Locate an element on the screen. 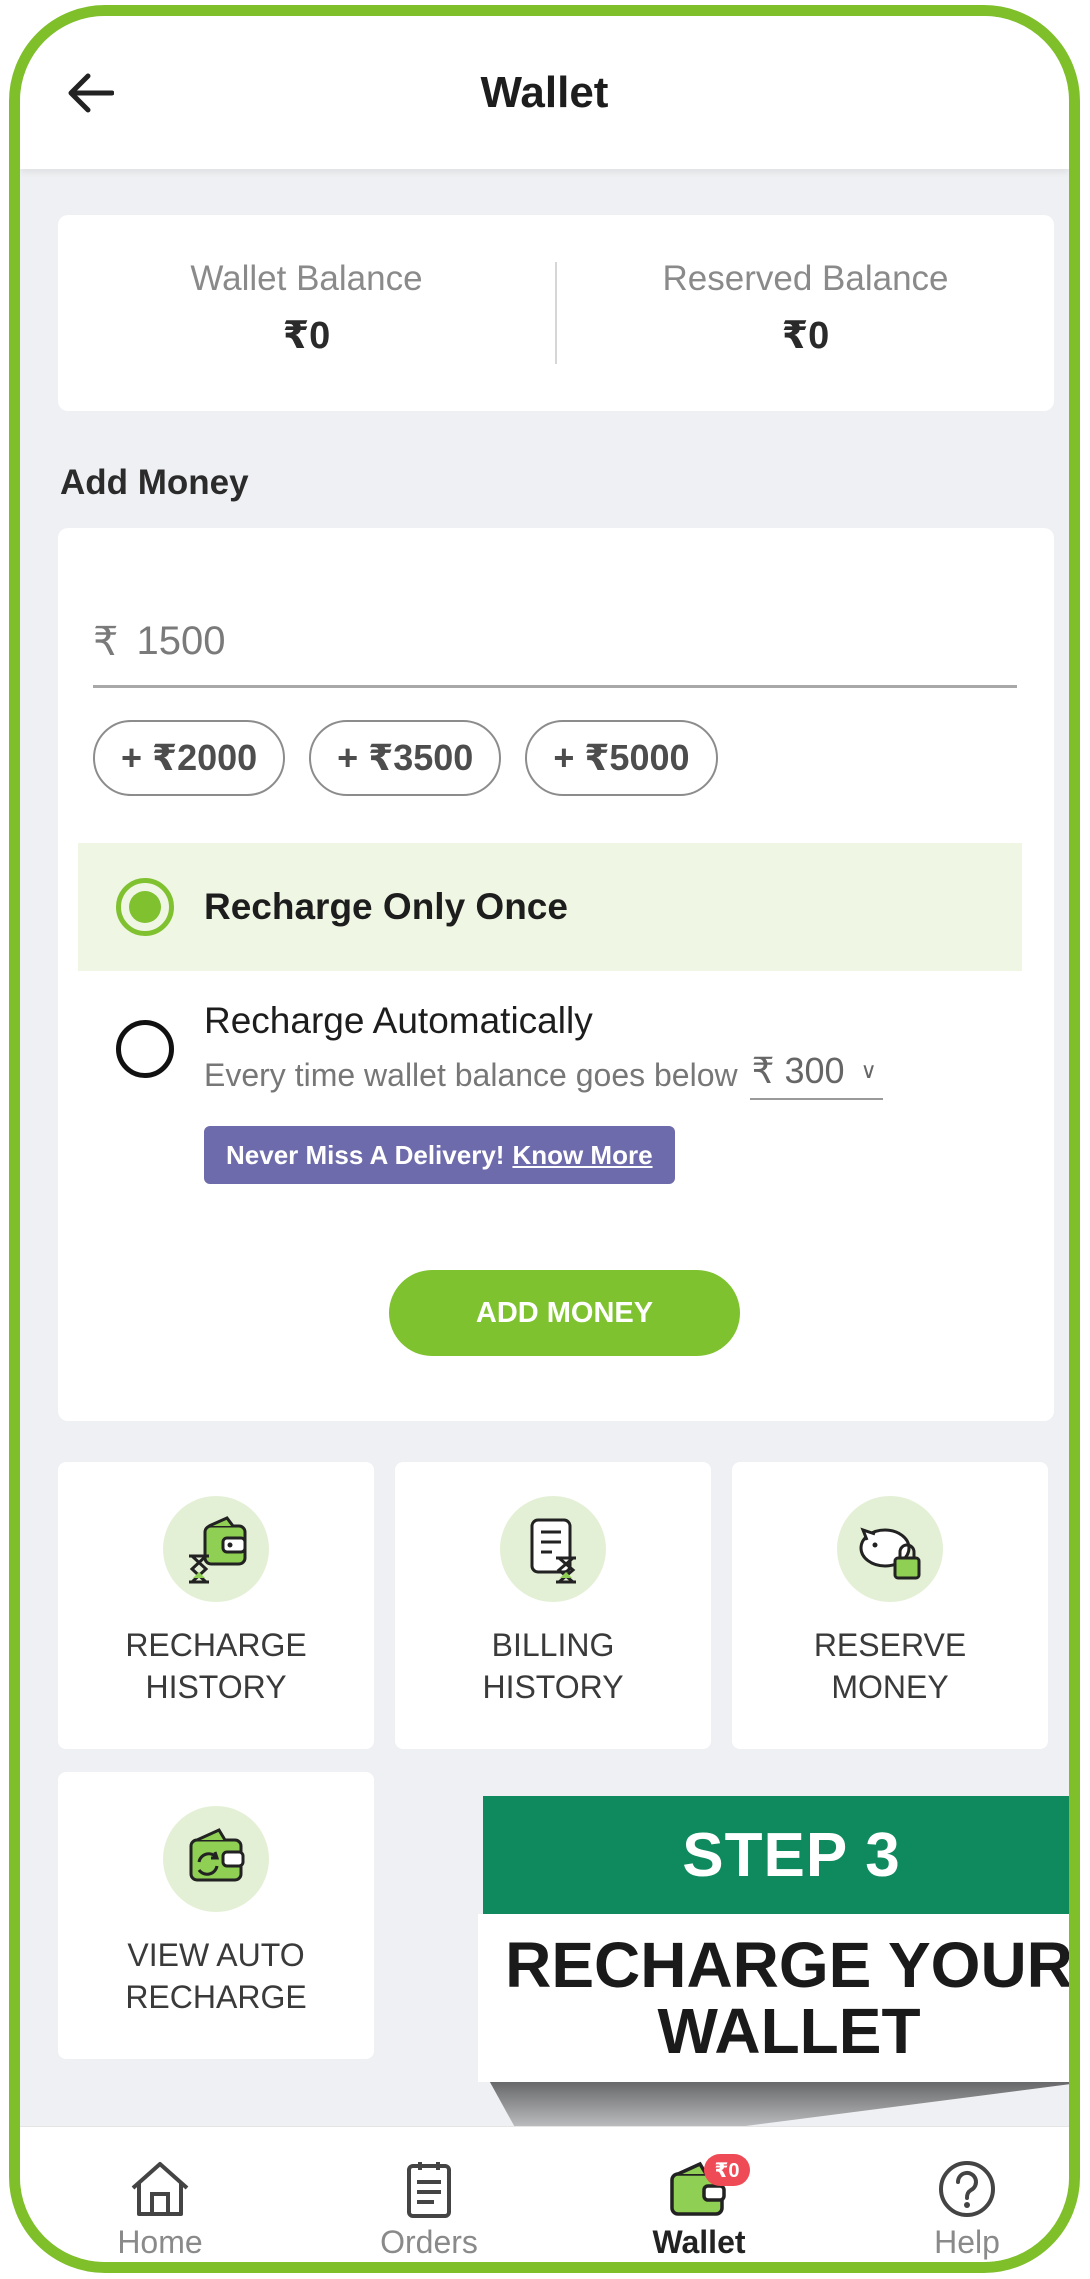  clipboard-icon is located at coordinates (429, 2190).